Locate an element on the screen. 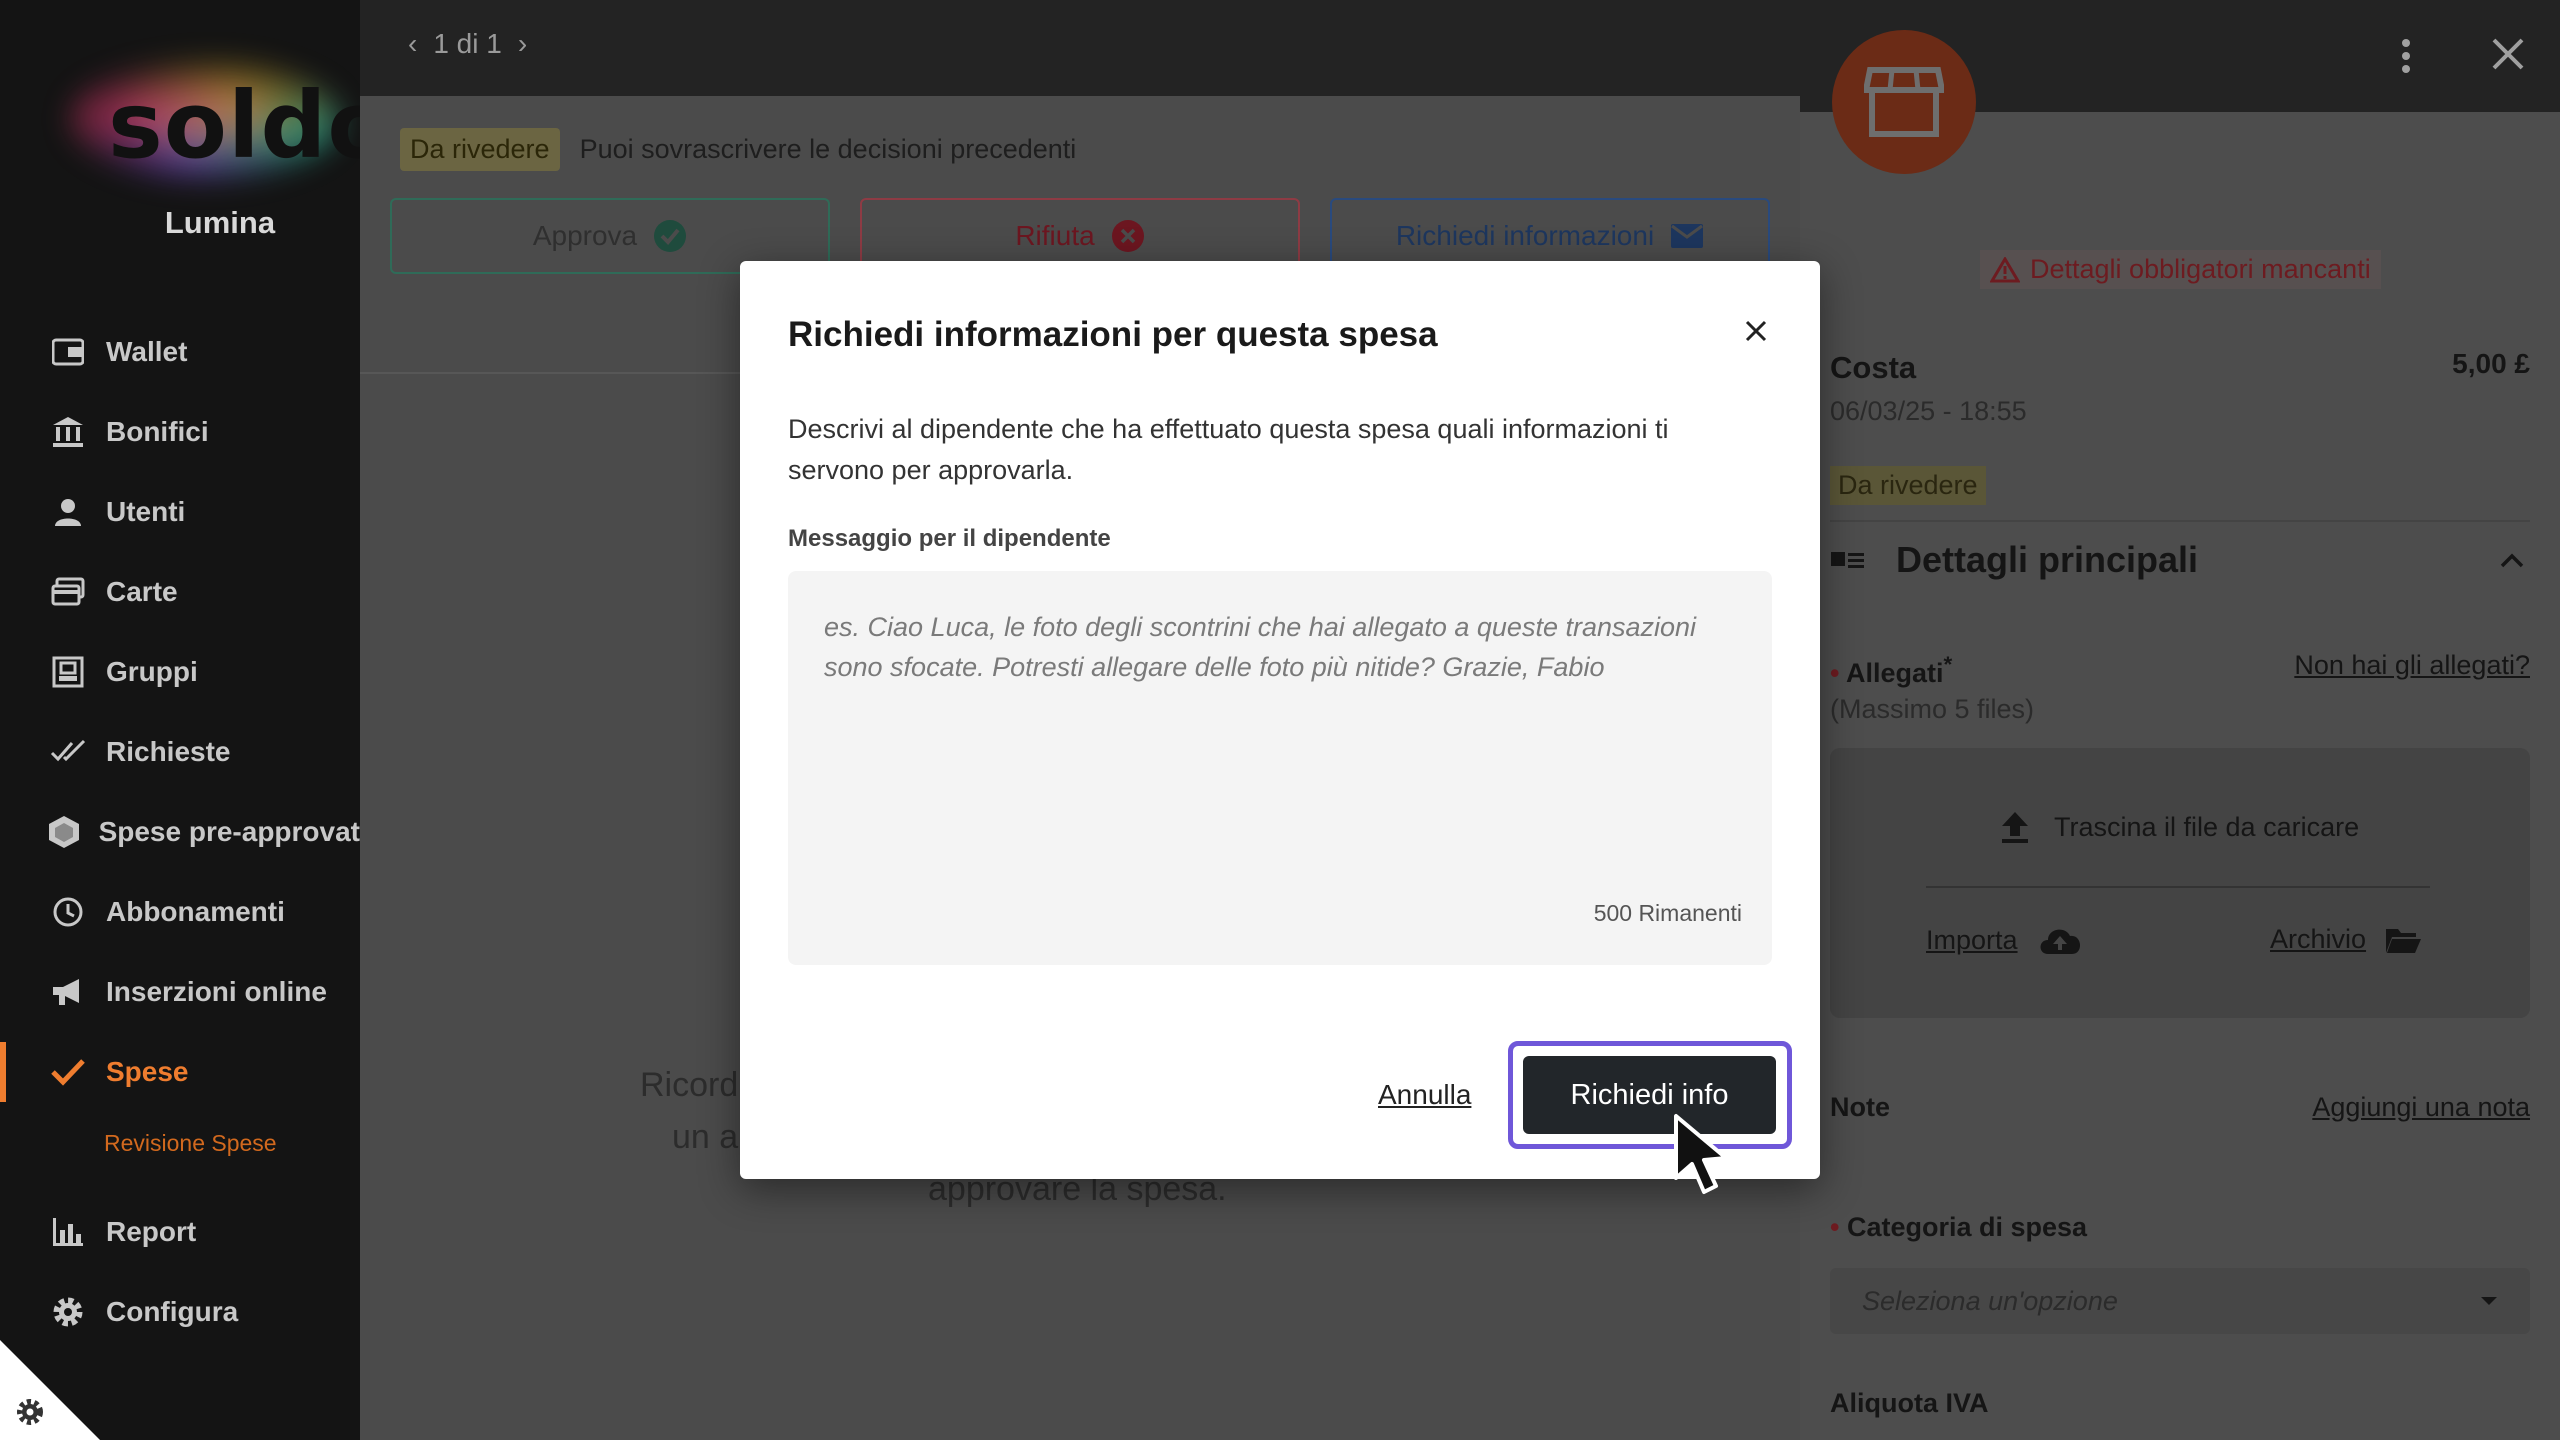 The image size is (2560, 1440). message-field-label: Messaggio per il dipendente is located at coordinates (949, 538).